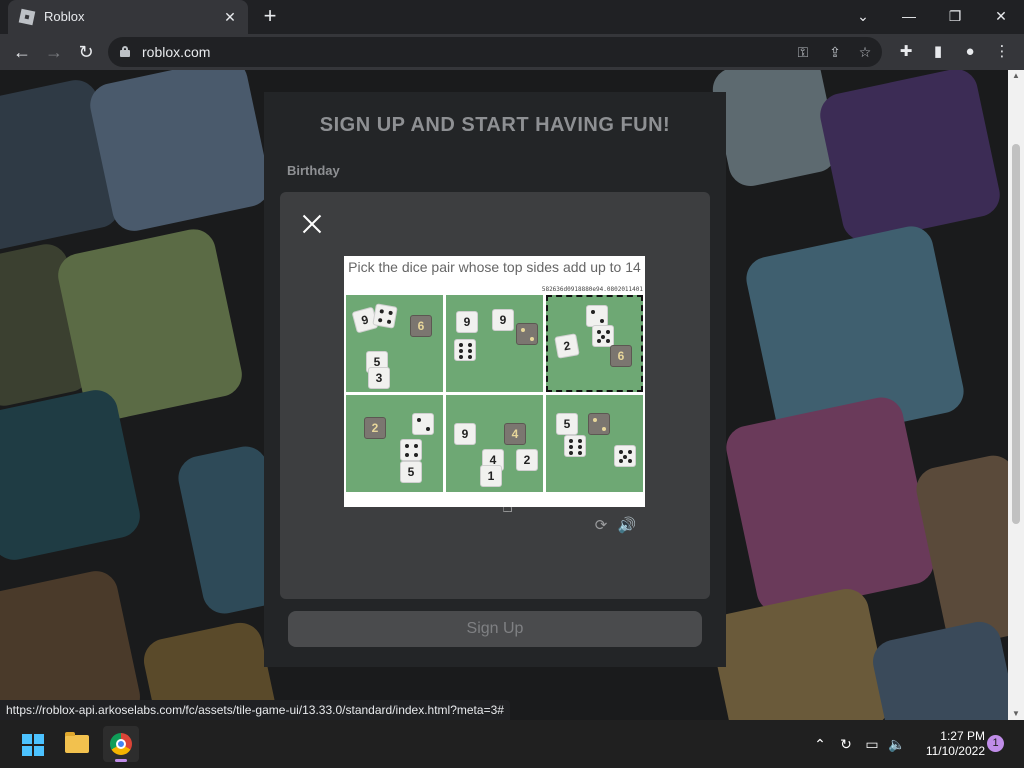 The height and width of the screenshot is (768, 1024). I want to click on tab-title: Roblox, so click(64, 16).